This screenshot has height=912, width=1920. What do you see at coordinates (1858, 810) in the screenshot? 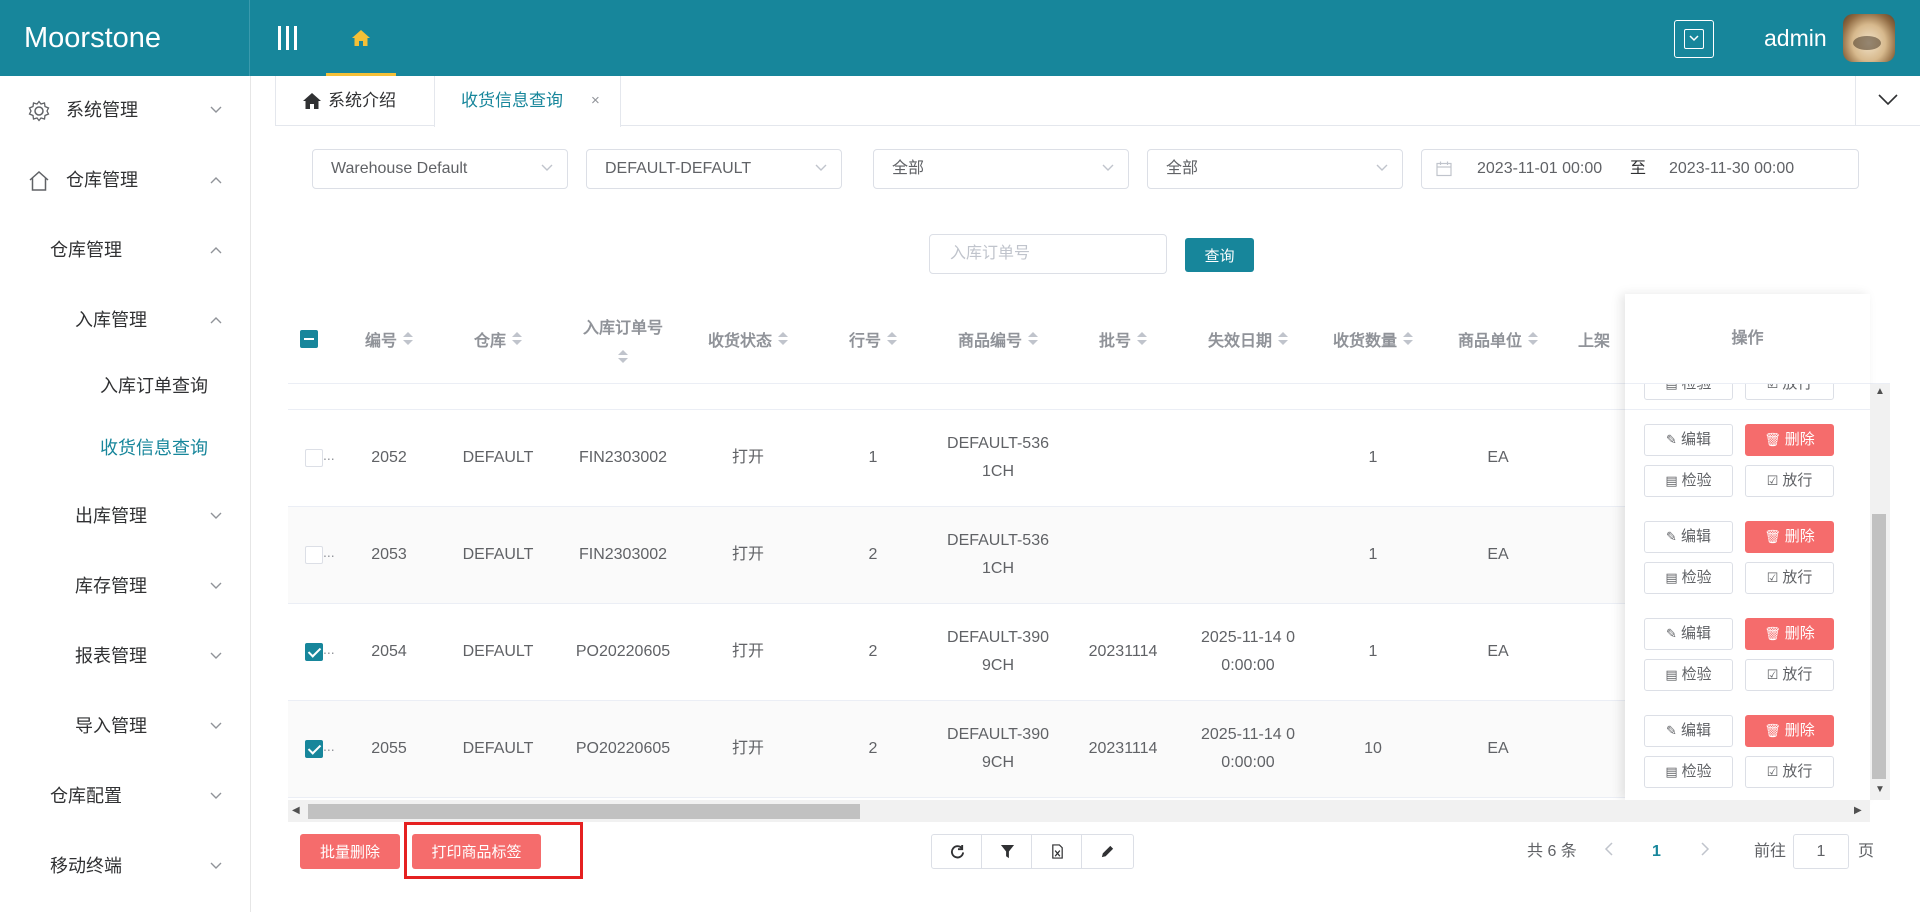
I see `scroll-right-icon: ▶` at bounding box center [1858, 810].